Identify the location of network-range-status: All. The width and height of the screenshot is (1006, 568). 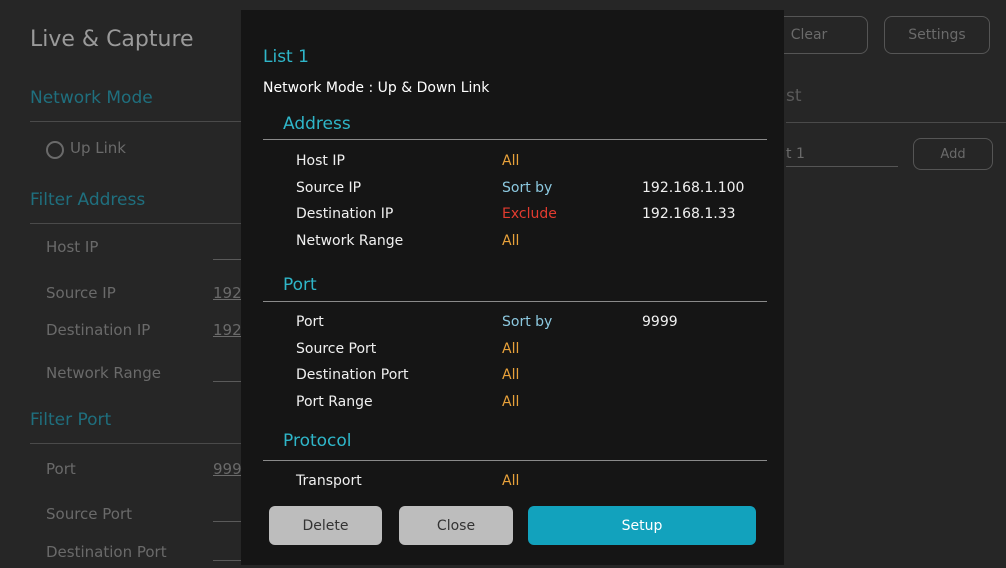
(511, 241).